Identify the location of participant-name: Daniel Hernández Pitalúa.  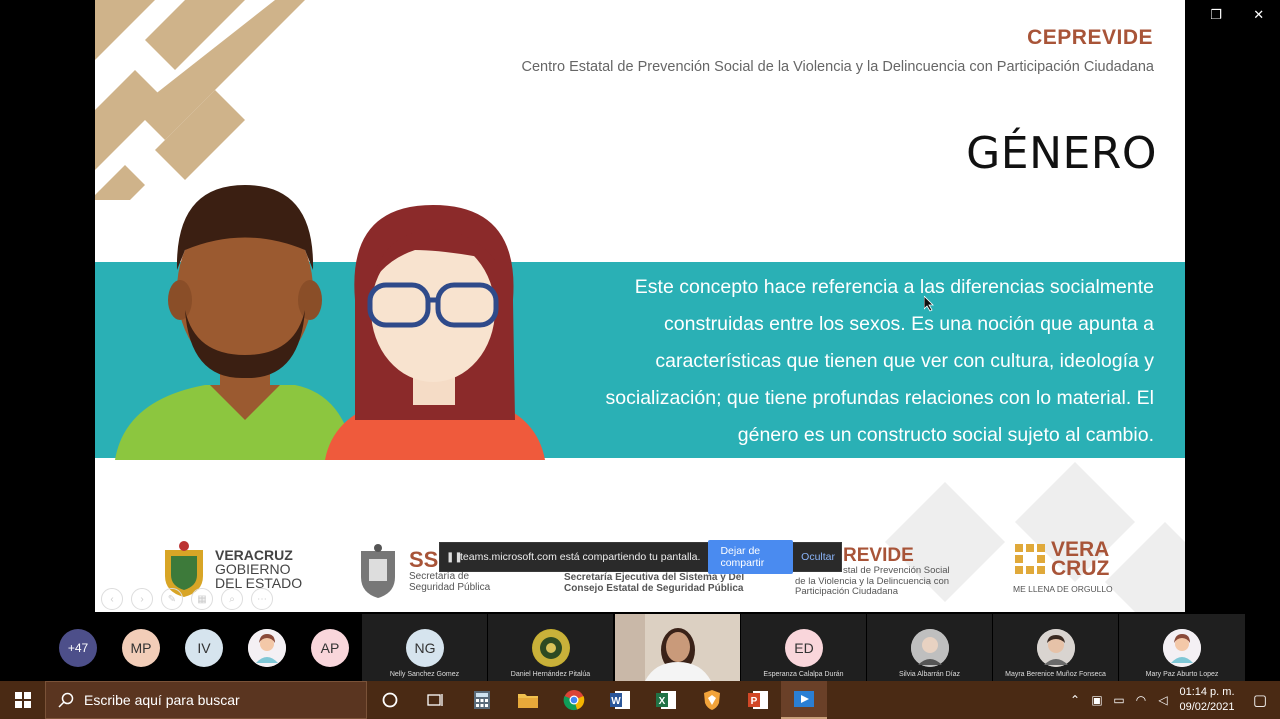
(550, 674).